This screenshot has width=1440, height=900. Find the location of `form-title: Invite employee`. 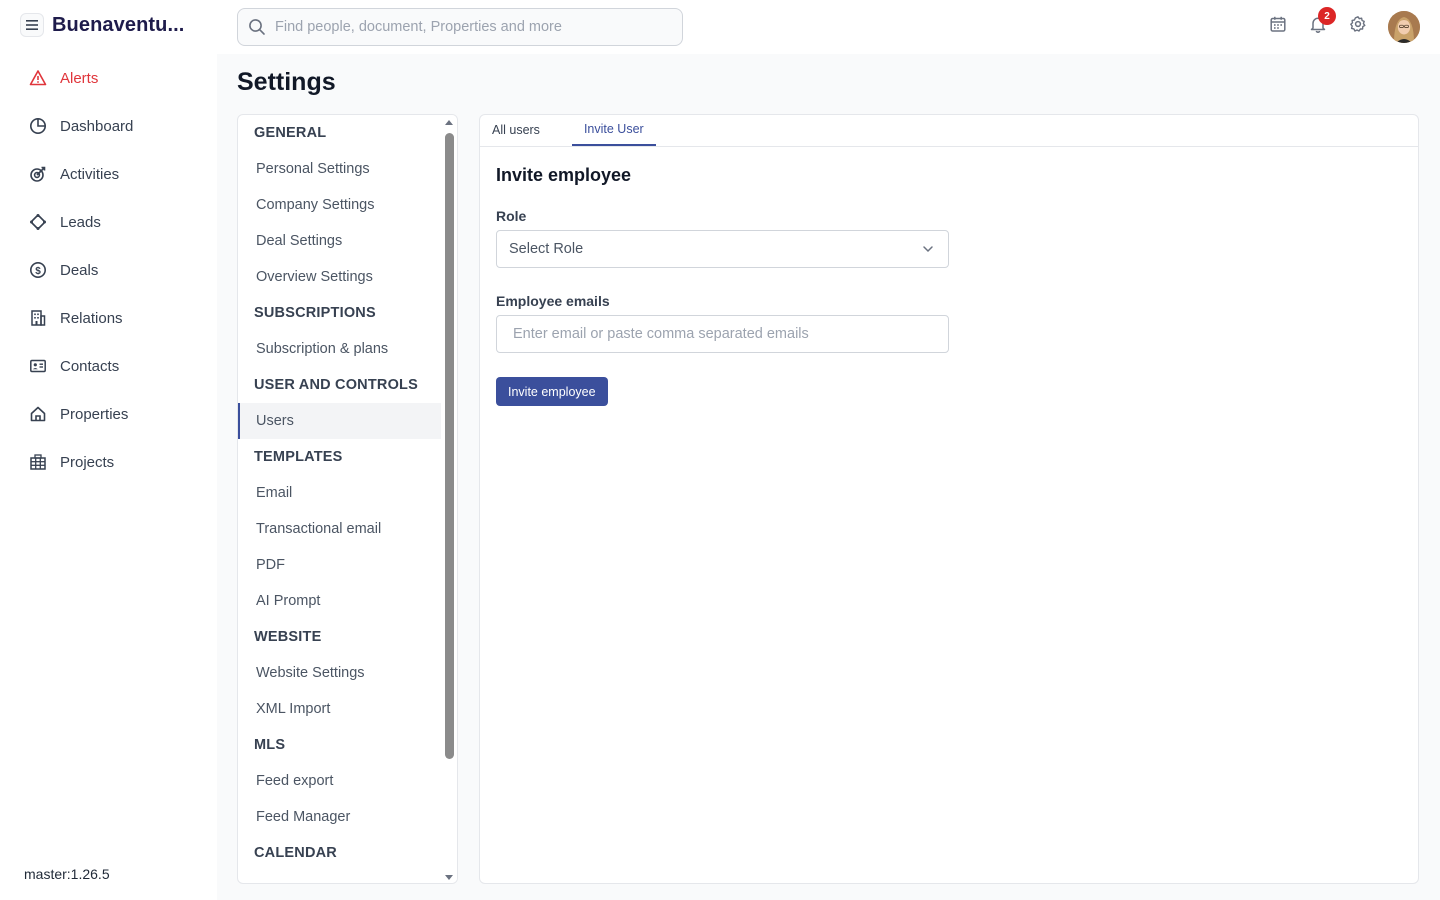

form-title: Invite employee is located at coordinates (564, 175).